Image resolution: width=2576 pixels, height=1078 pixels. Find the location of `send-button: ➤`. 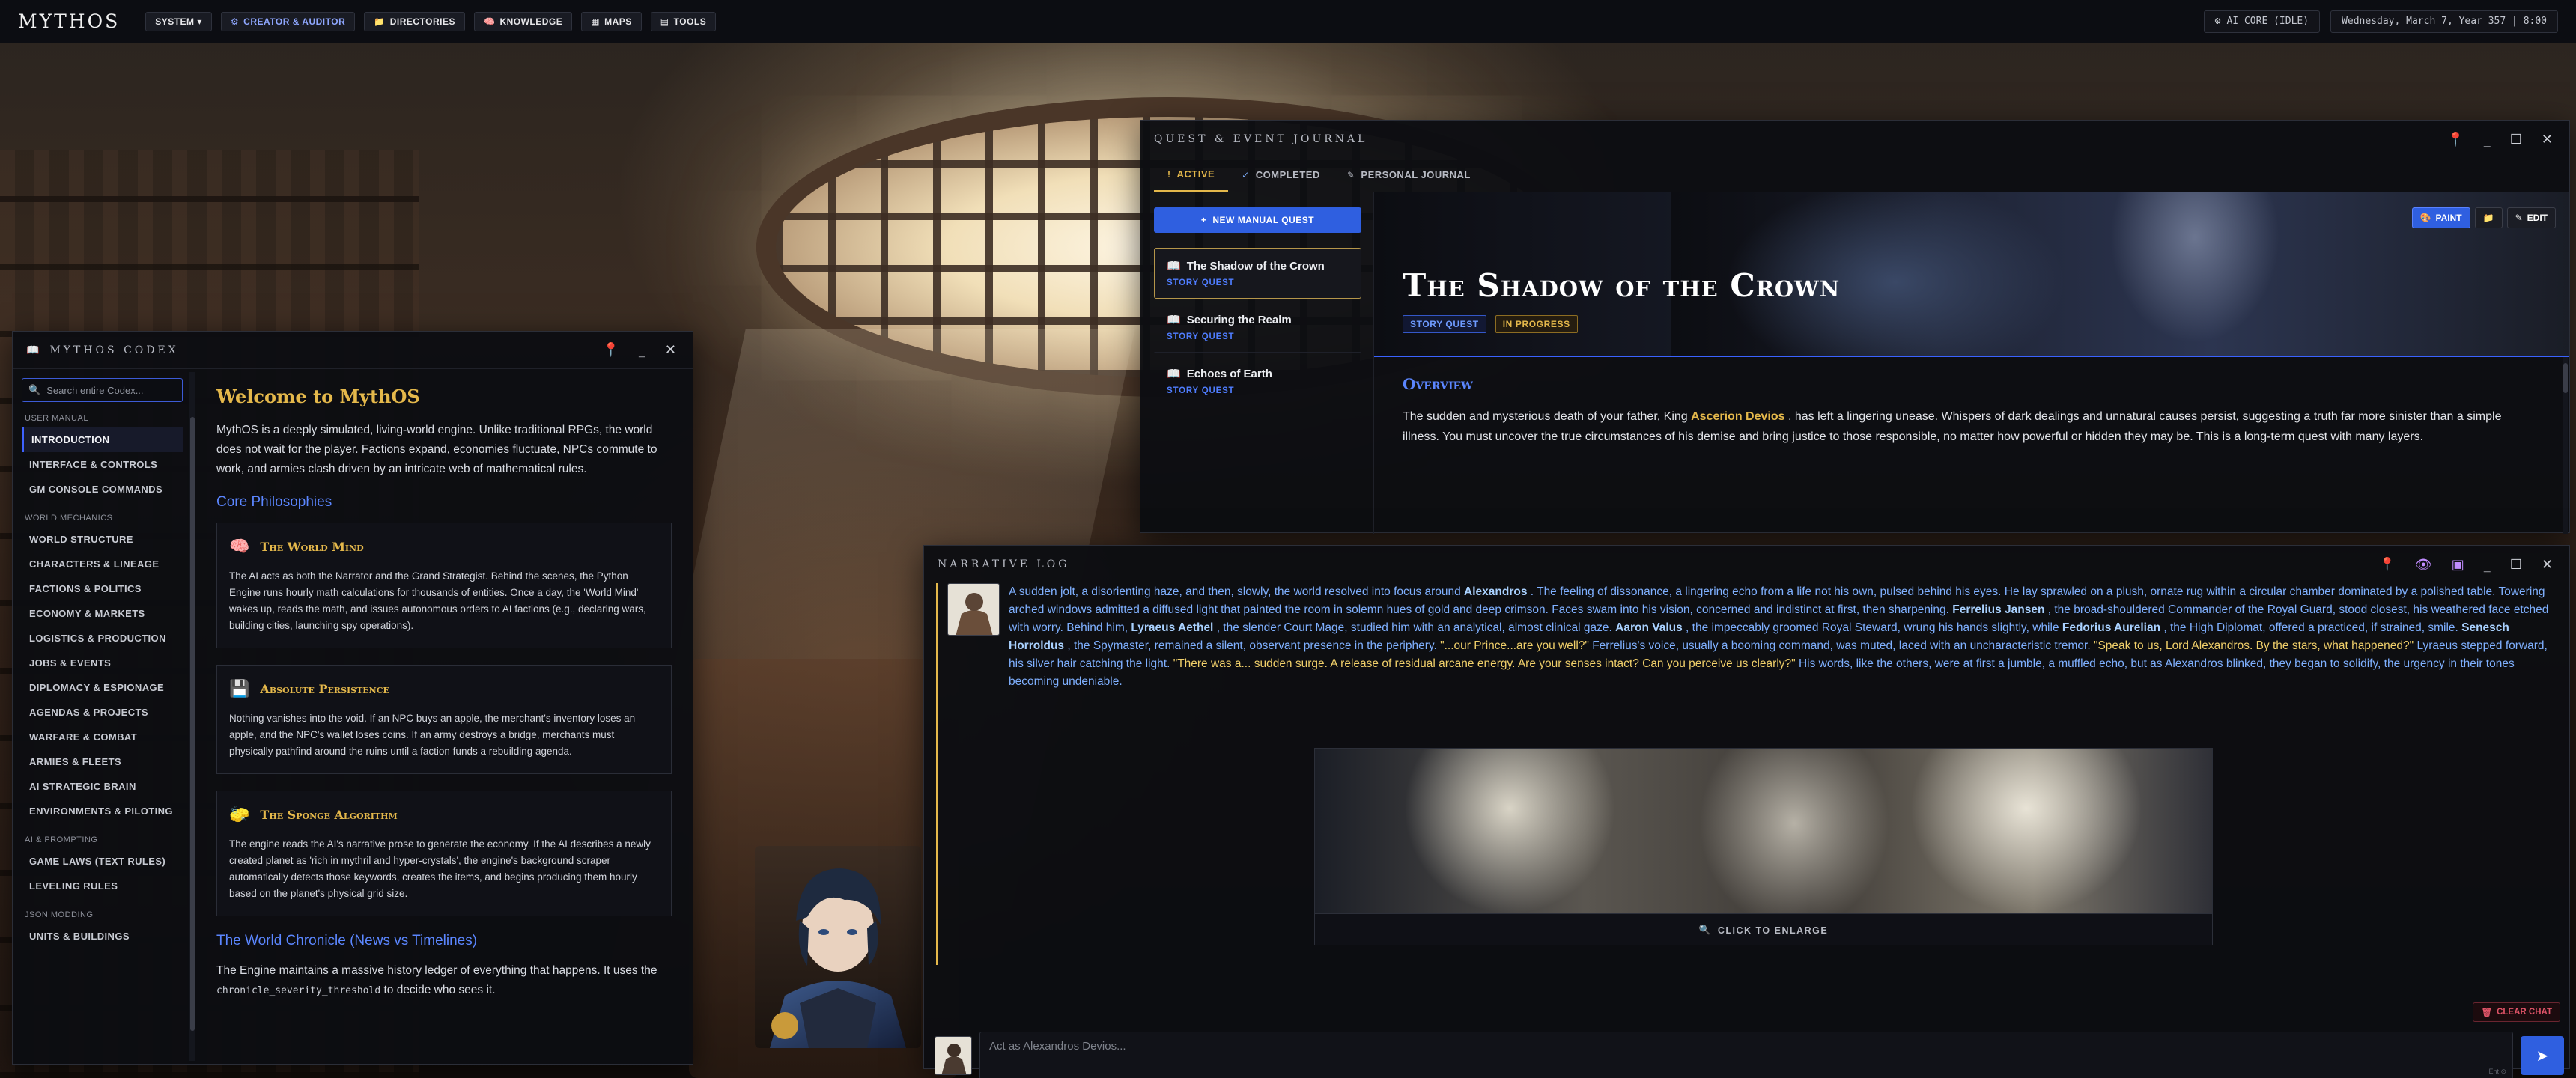

send-button: ➤ is located at coordinates (2542, 1055).